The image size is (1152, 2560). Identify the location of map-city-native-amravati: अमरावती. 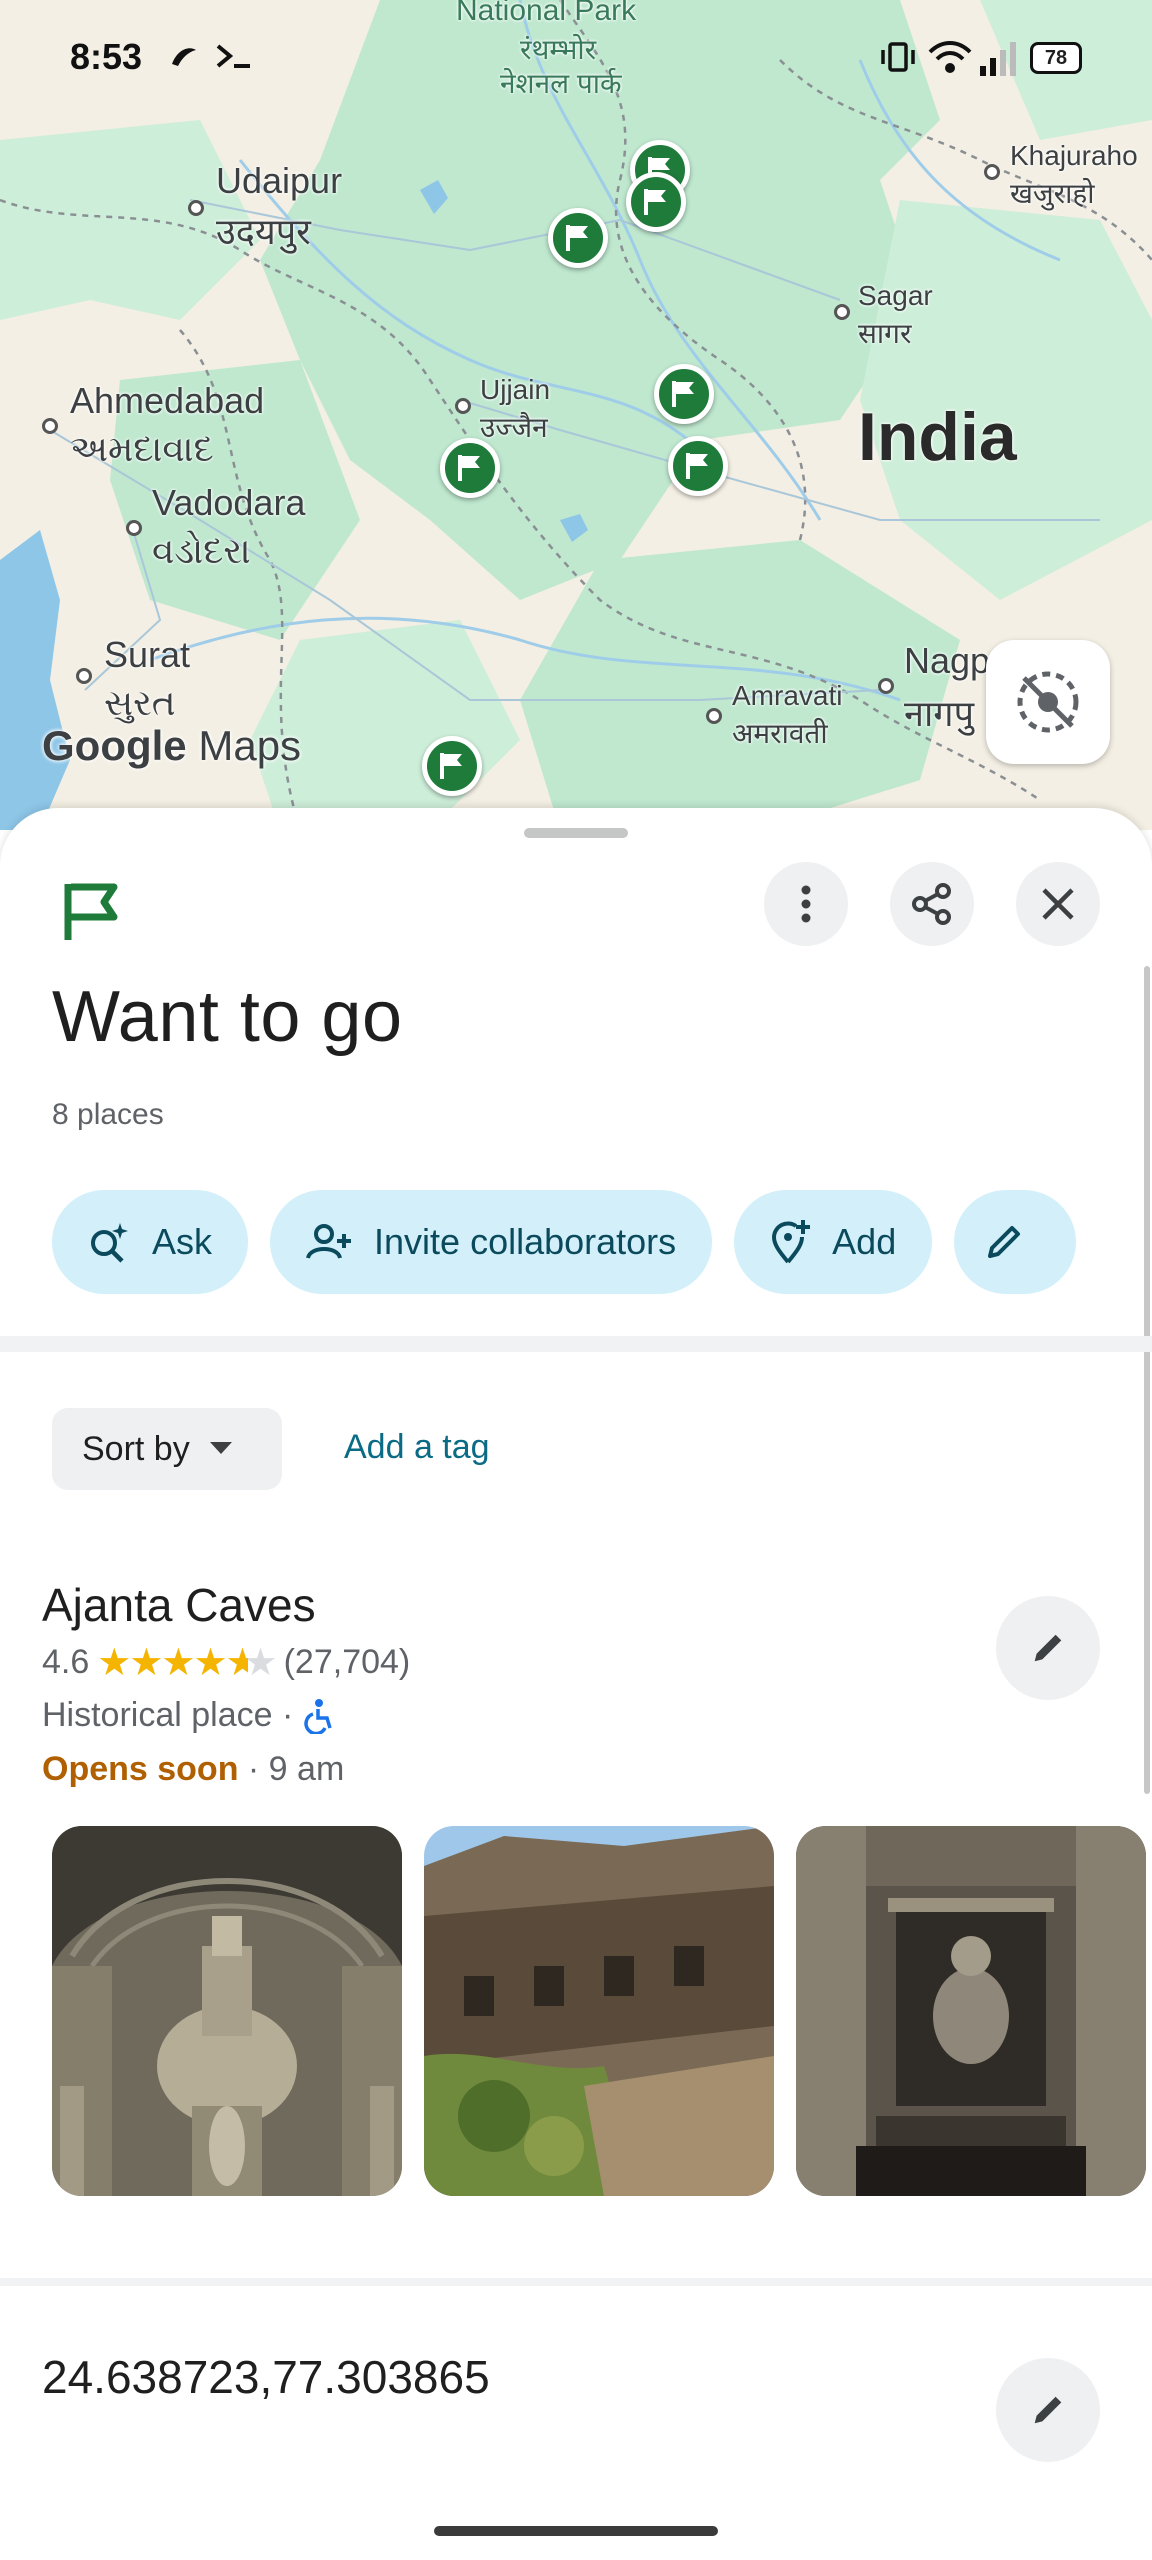
(780, 733).